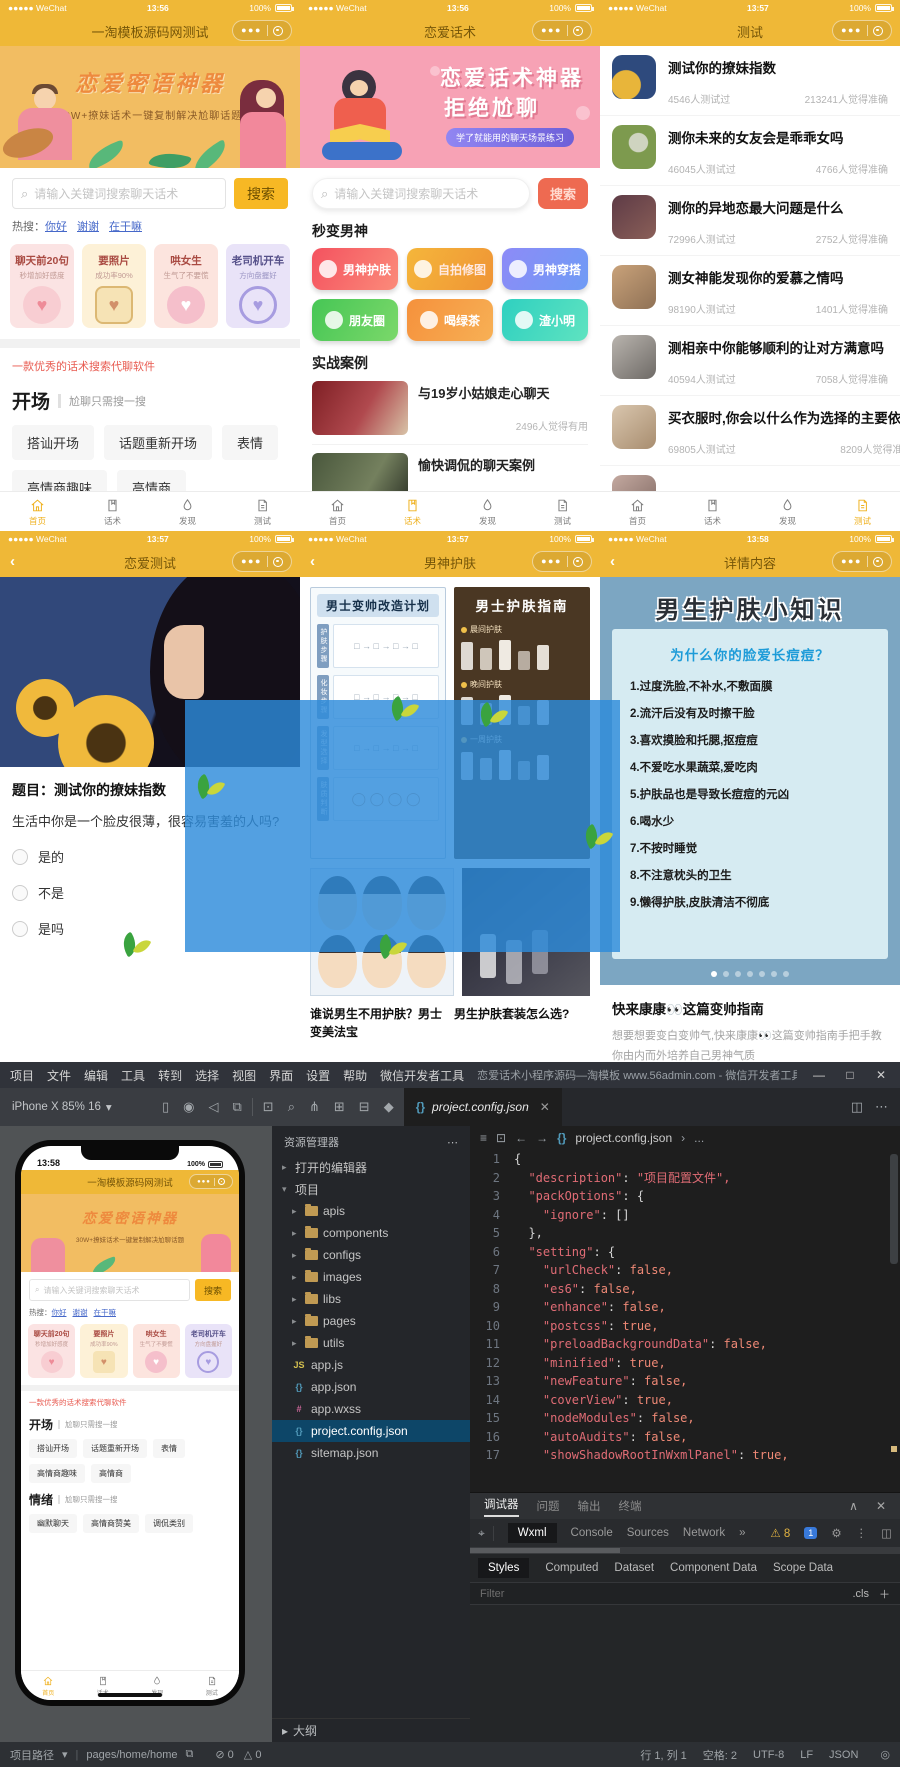 This screenshot has width=900, height=1767. I want to click on menu-item: 编辑, so click(96, 1075).